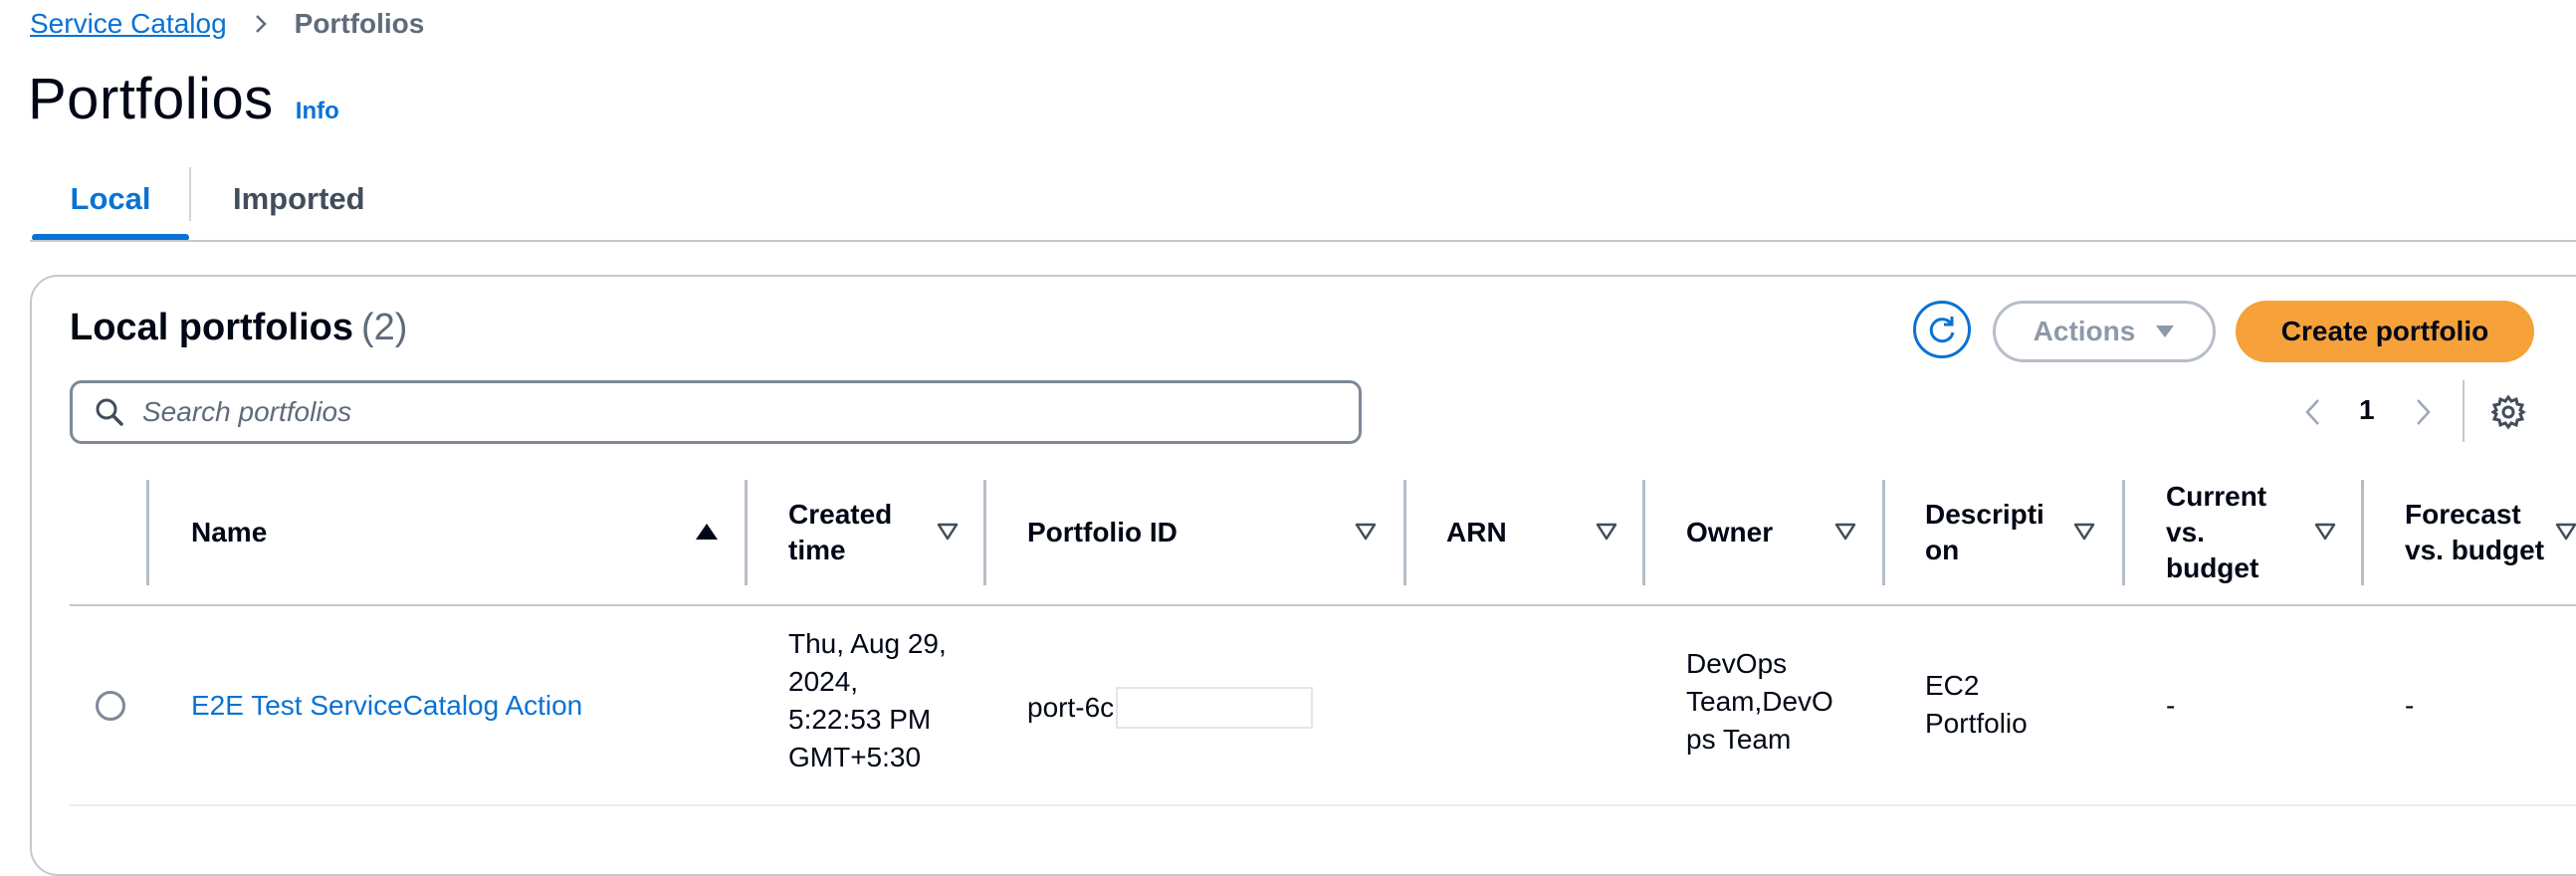  I want to click on cell-name: E2E Test ServiceCatalog Action, so click(386, 706).